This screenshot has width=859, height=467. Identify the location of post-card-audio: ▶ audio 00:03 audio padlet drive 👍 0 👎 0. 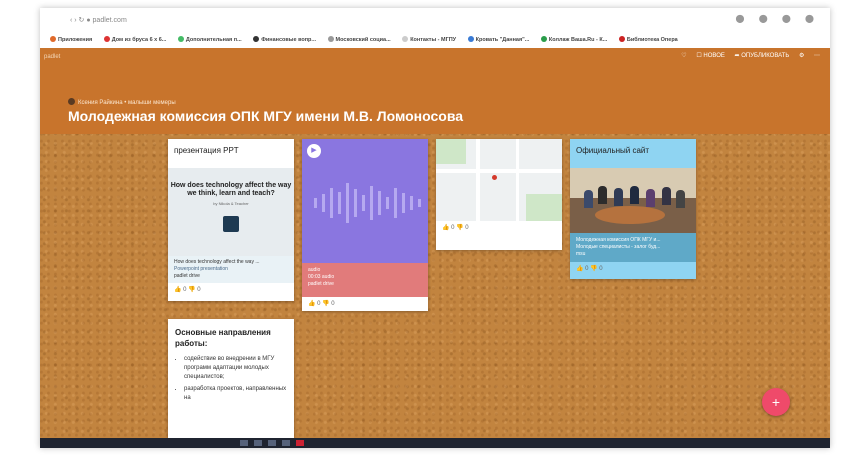
(365, 225).